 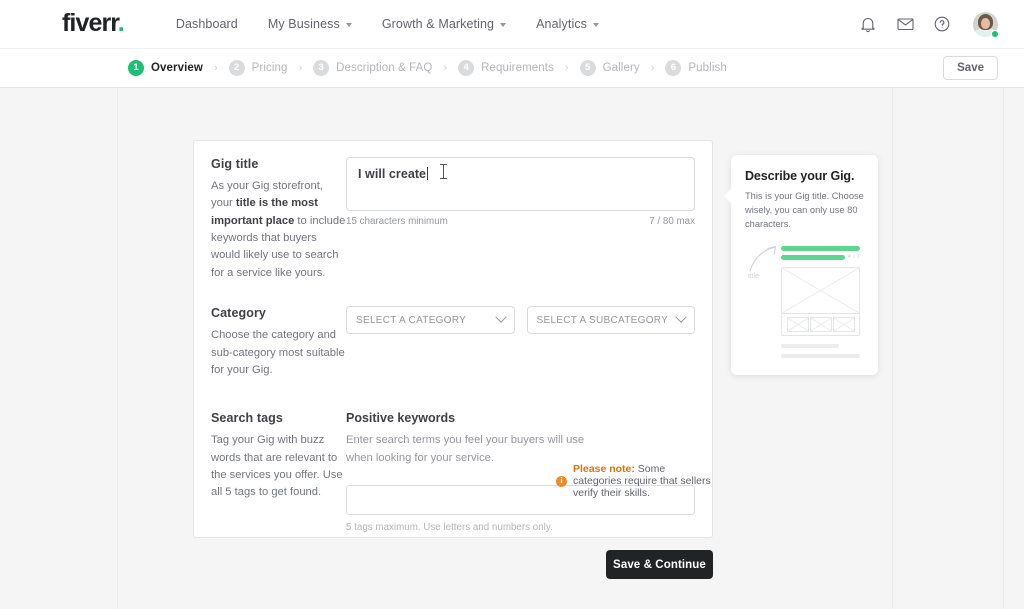 What do you see at coordinates (90, 22) in the screenshot?
I see `logo-text: fiverr` at bounding box center [90, 22].